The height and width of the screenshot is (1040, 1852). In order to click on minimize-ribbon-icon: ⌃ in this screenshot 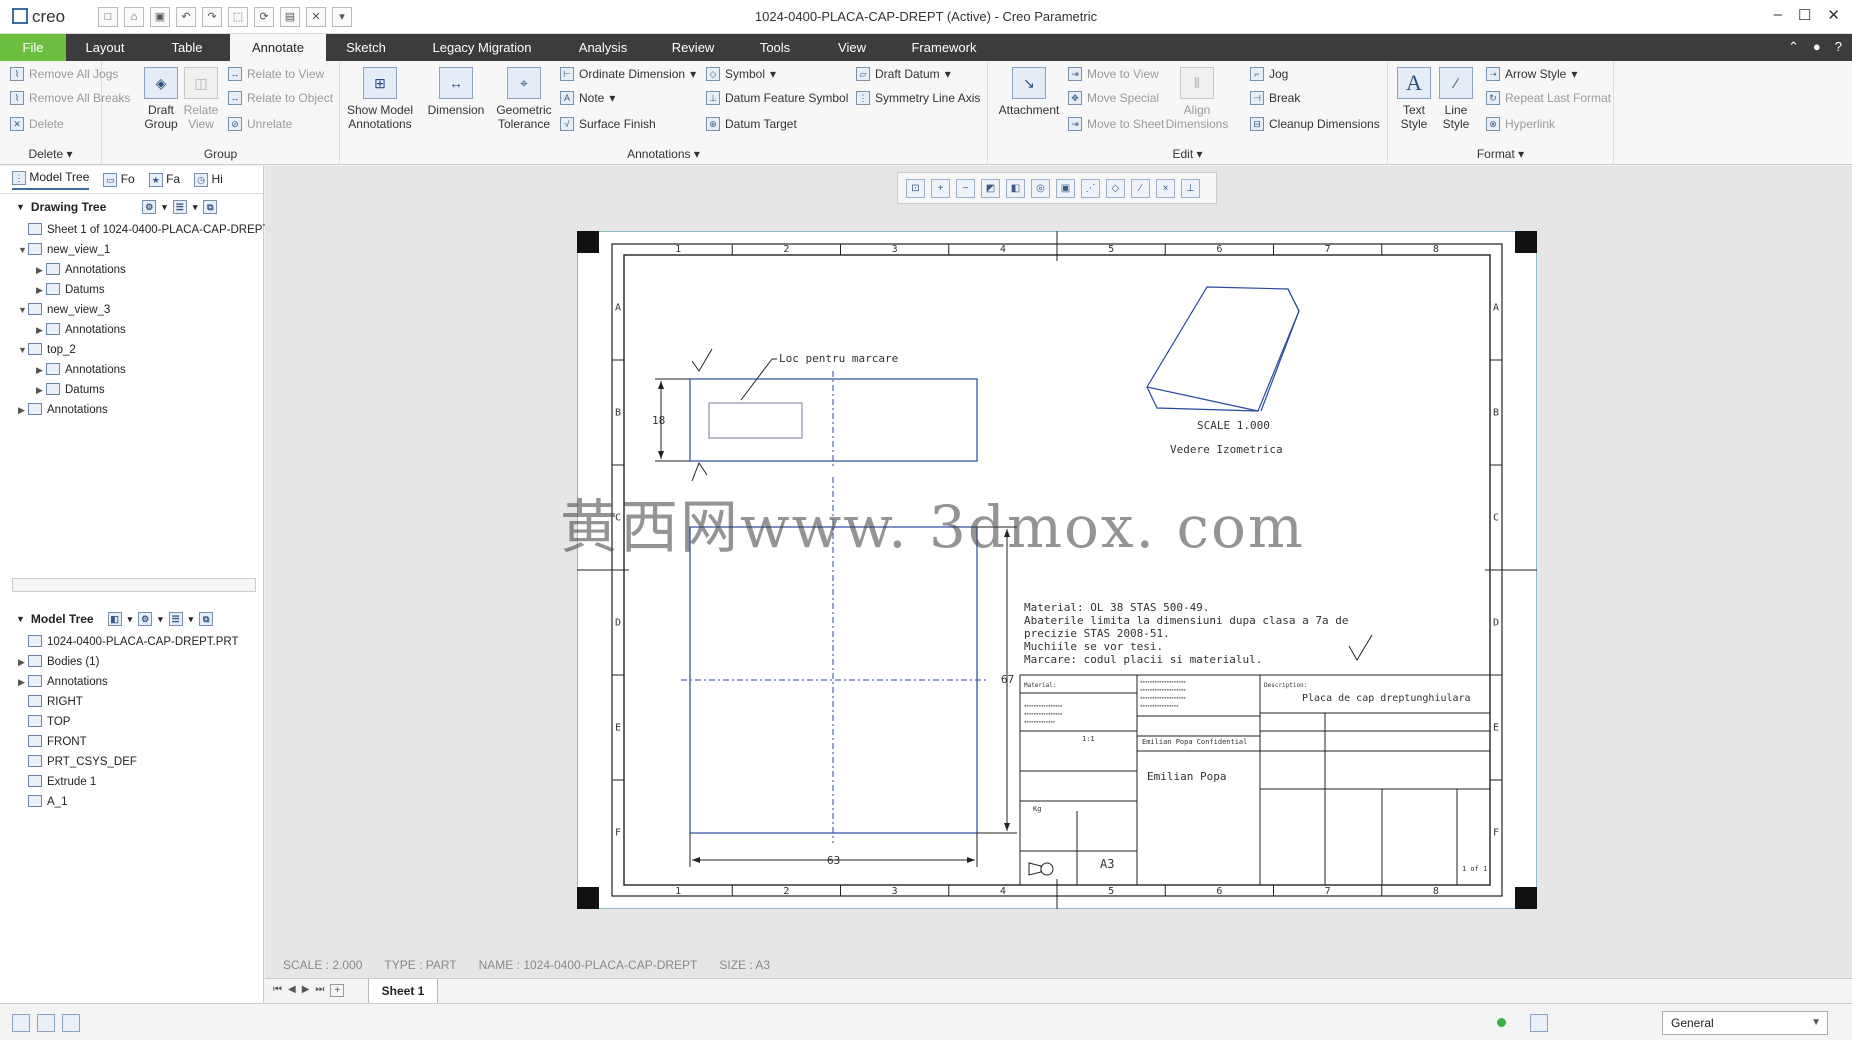, I will do `click(1793, 47)`.